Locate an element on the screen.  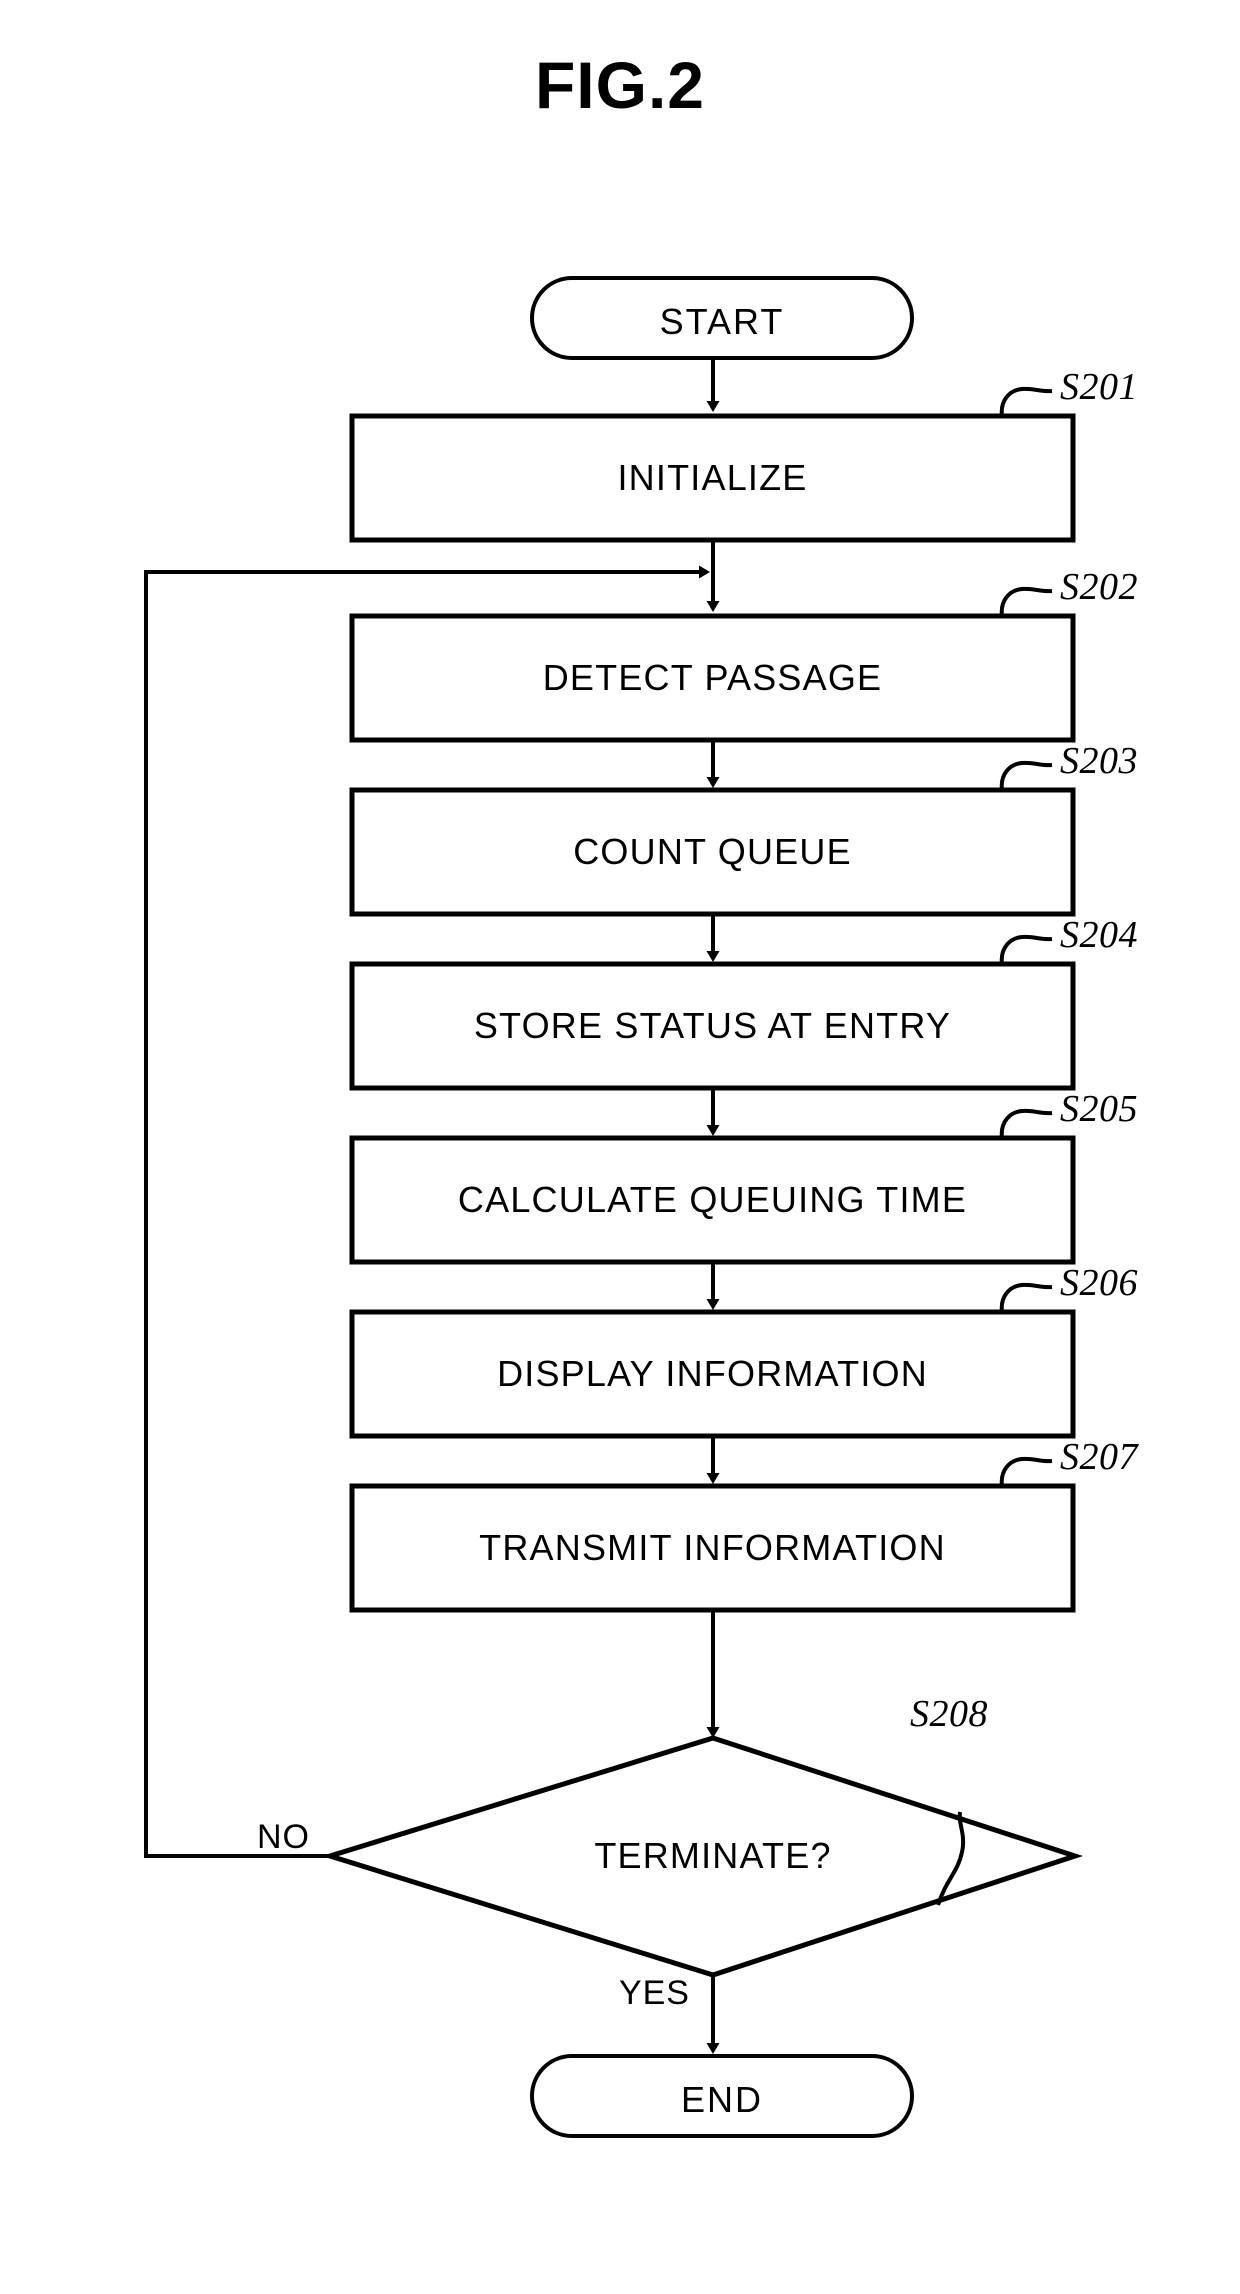
s205-leader-line is located at coordinates (1026, 1123).